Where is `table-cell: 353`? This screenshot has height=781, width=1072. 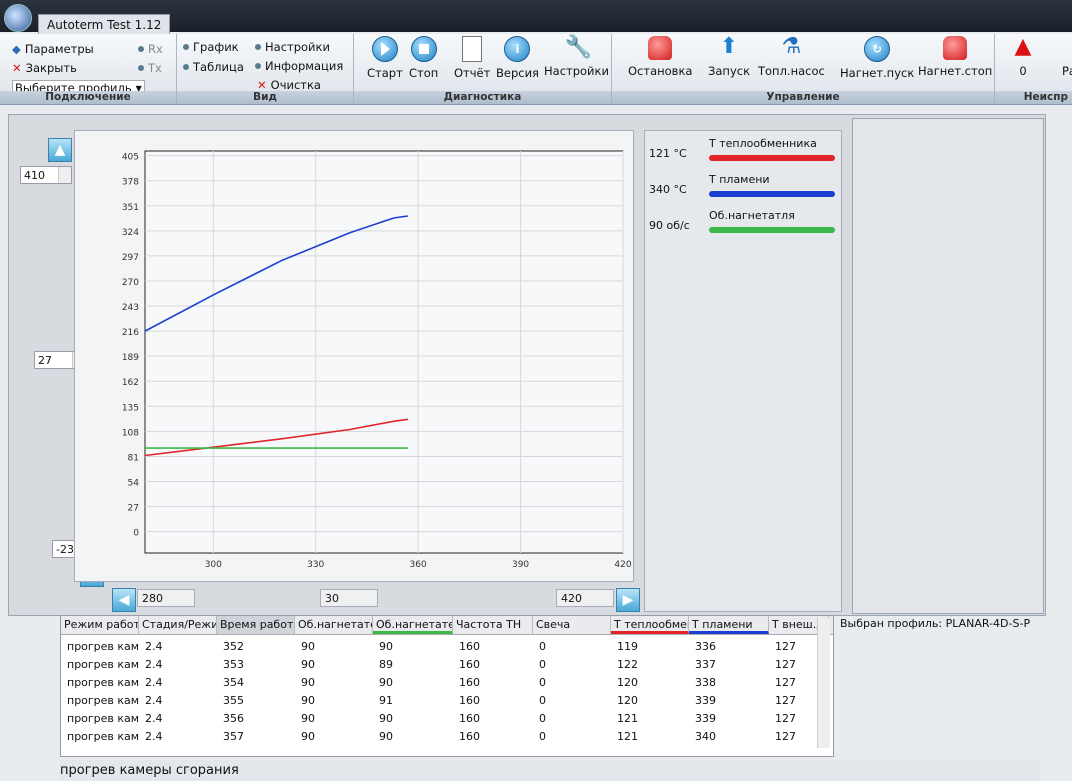 table-cell: 353 is located at coordinates (233, 664).